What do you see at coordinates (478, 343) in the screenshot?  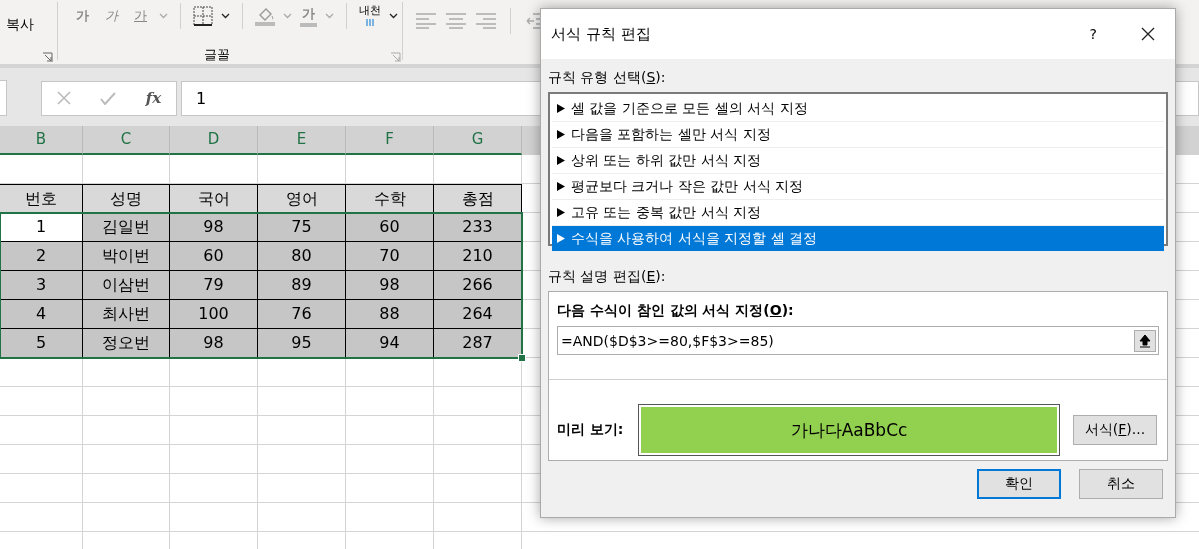 I see `table-cell: 287` at bounding box center [478, 343].